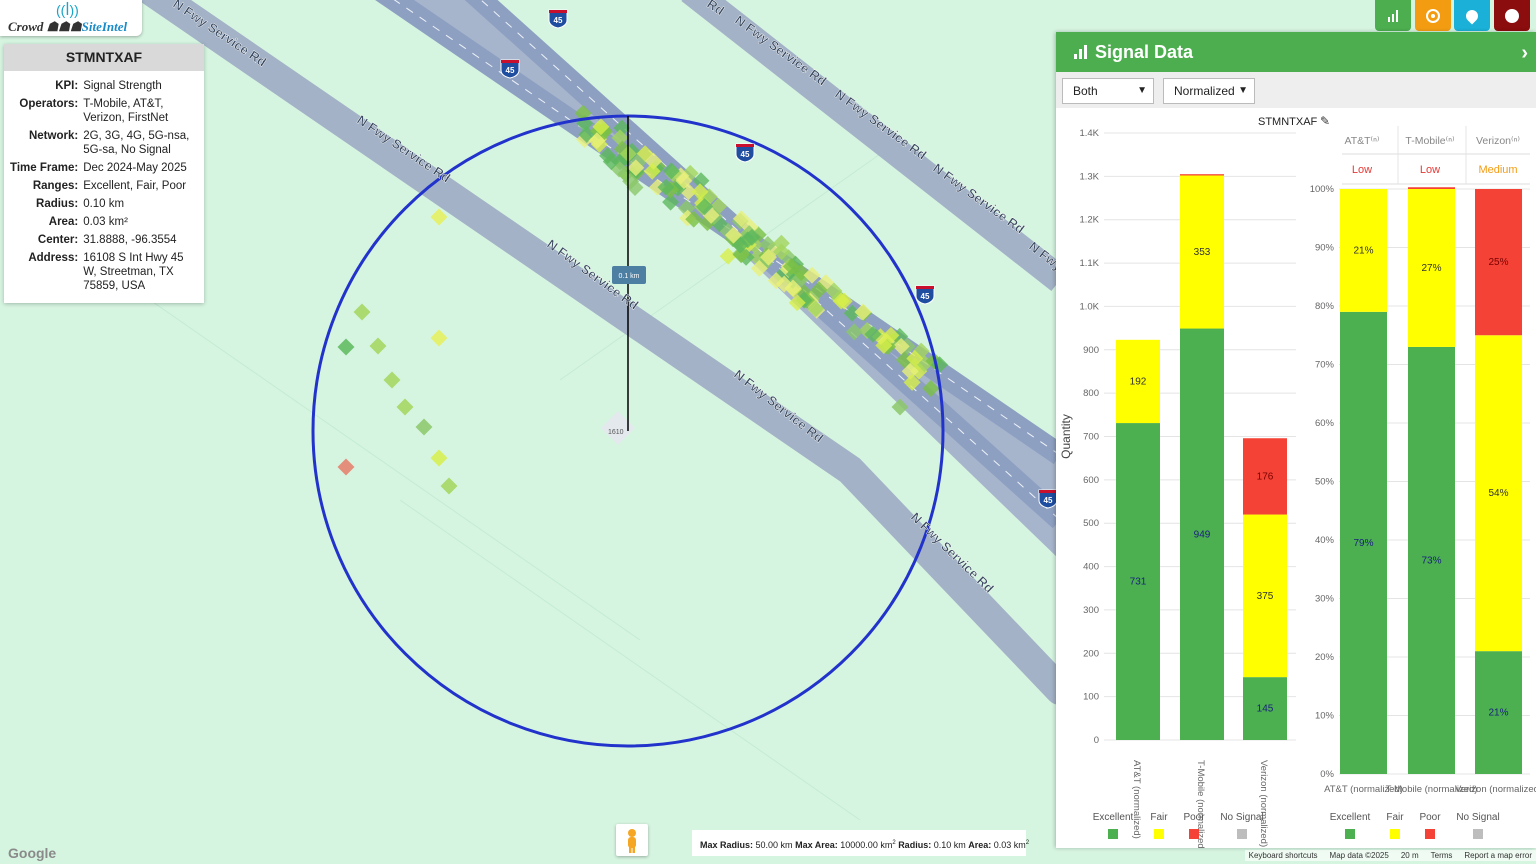 Image resolution: width=1536 pixels, height=864 pixels. I want to click on info-value: 31.8888, -96.3554, so click(130, 240).